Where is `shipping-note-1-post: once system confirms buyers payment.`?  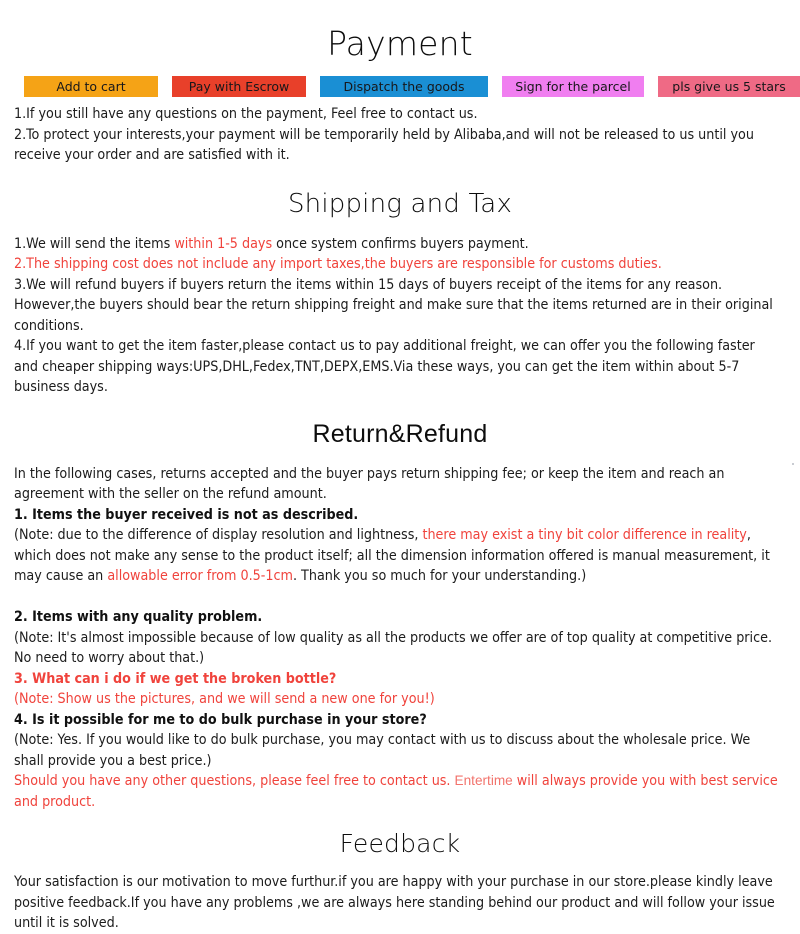
shipping-note-1-post: once system confirms buyers payment. is located at coordinates (400, 243).